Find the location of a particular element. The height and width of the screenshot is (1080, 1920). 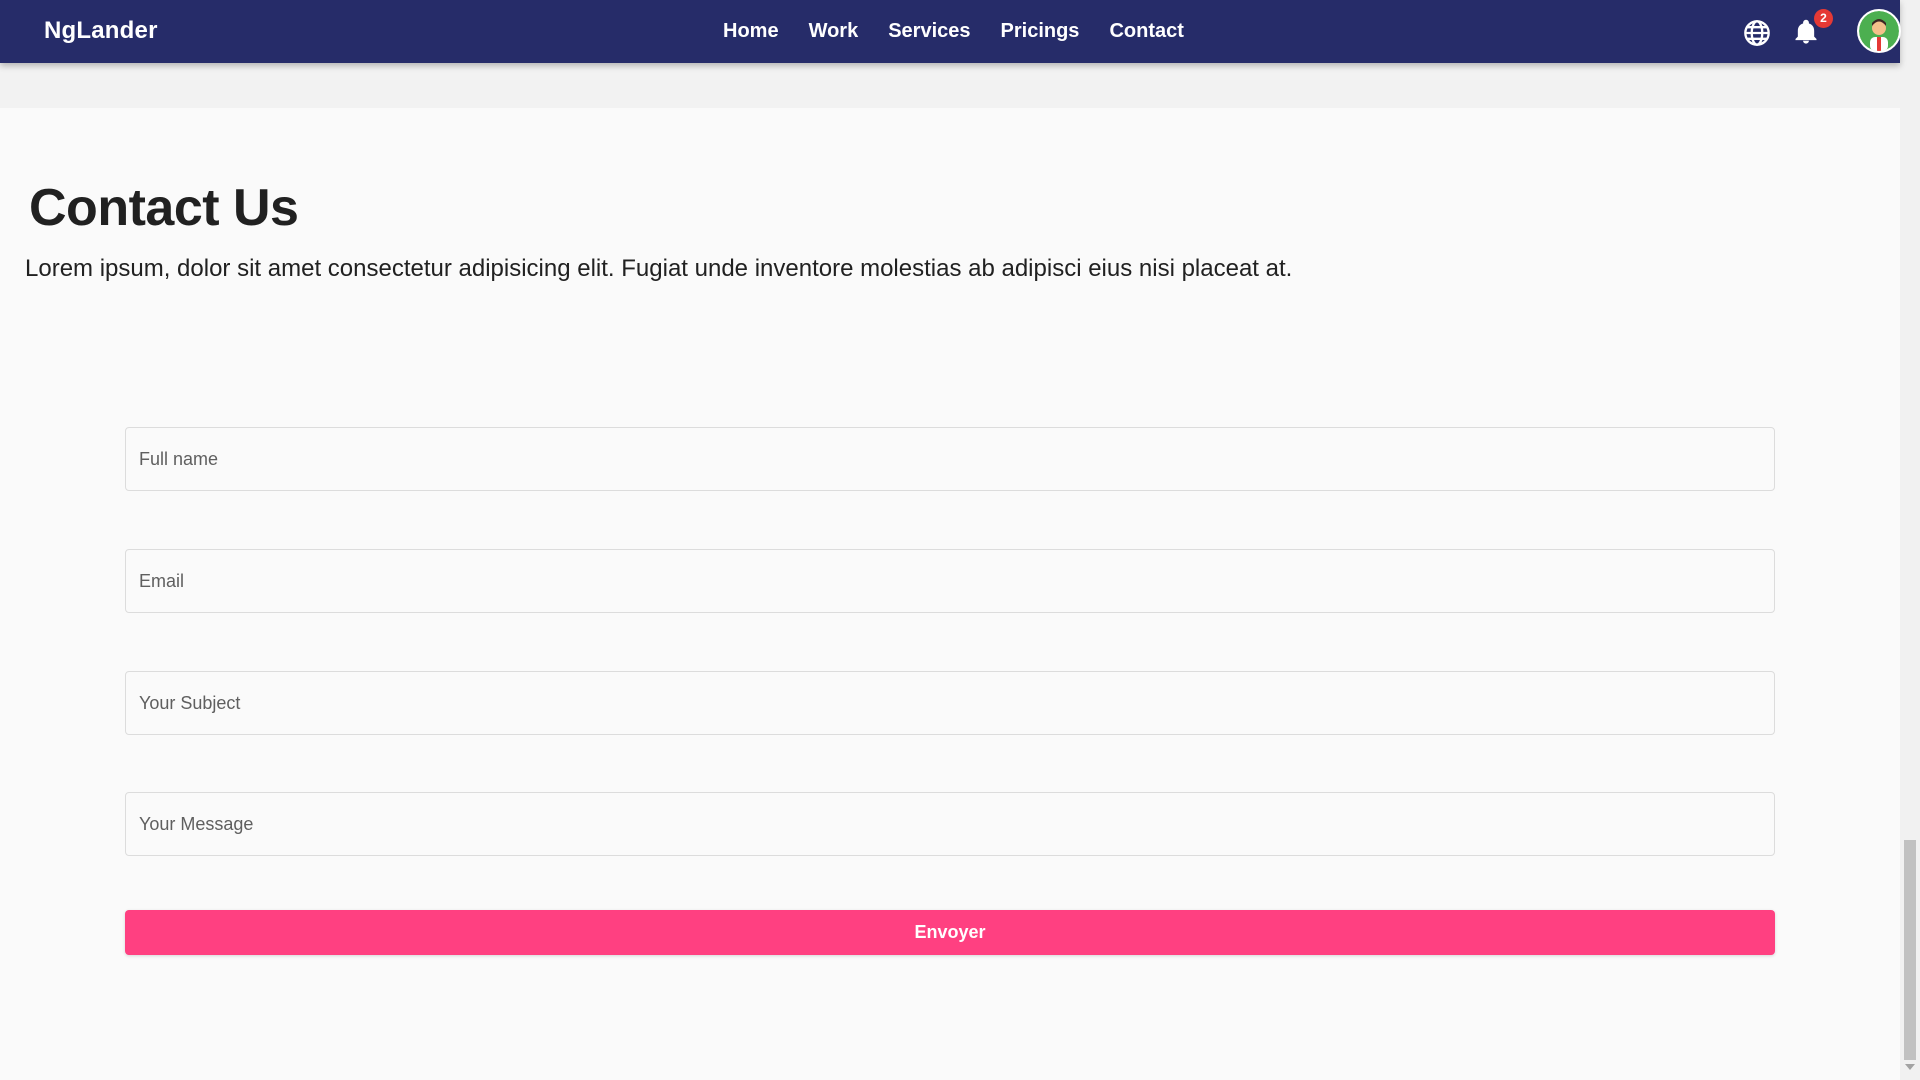

scrollbar-thumb is located at coordinates (1910, 950).